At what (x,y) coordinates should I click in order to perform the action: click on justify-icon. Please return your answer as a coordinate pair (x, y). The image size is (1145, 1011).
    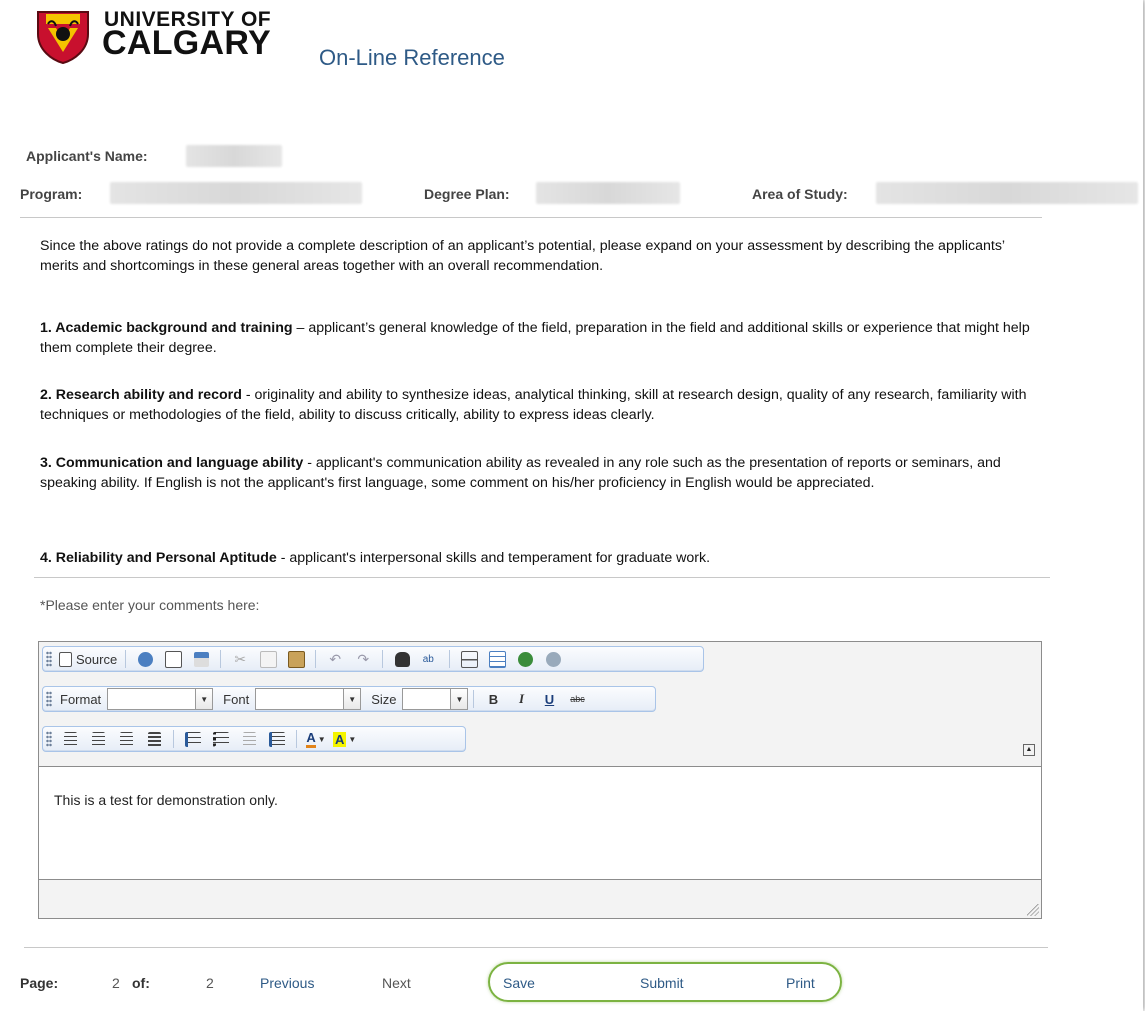
    Looking at the image, I should click on (154, 739).